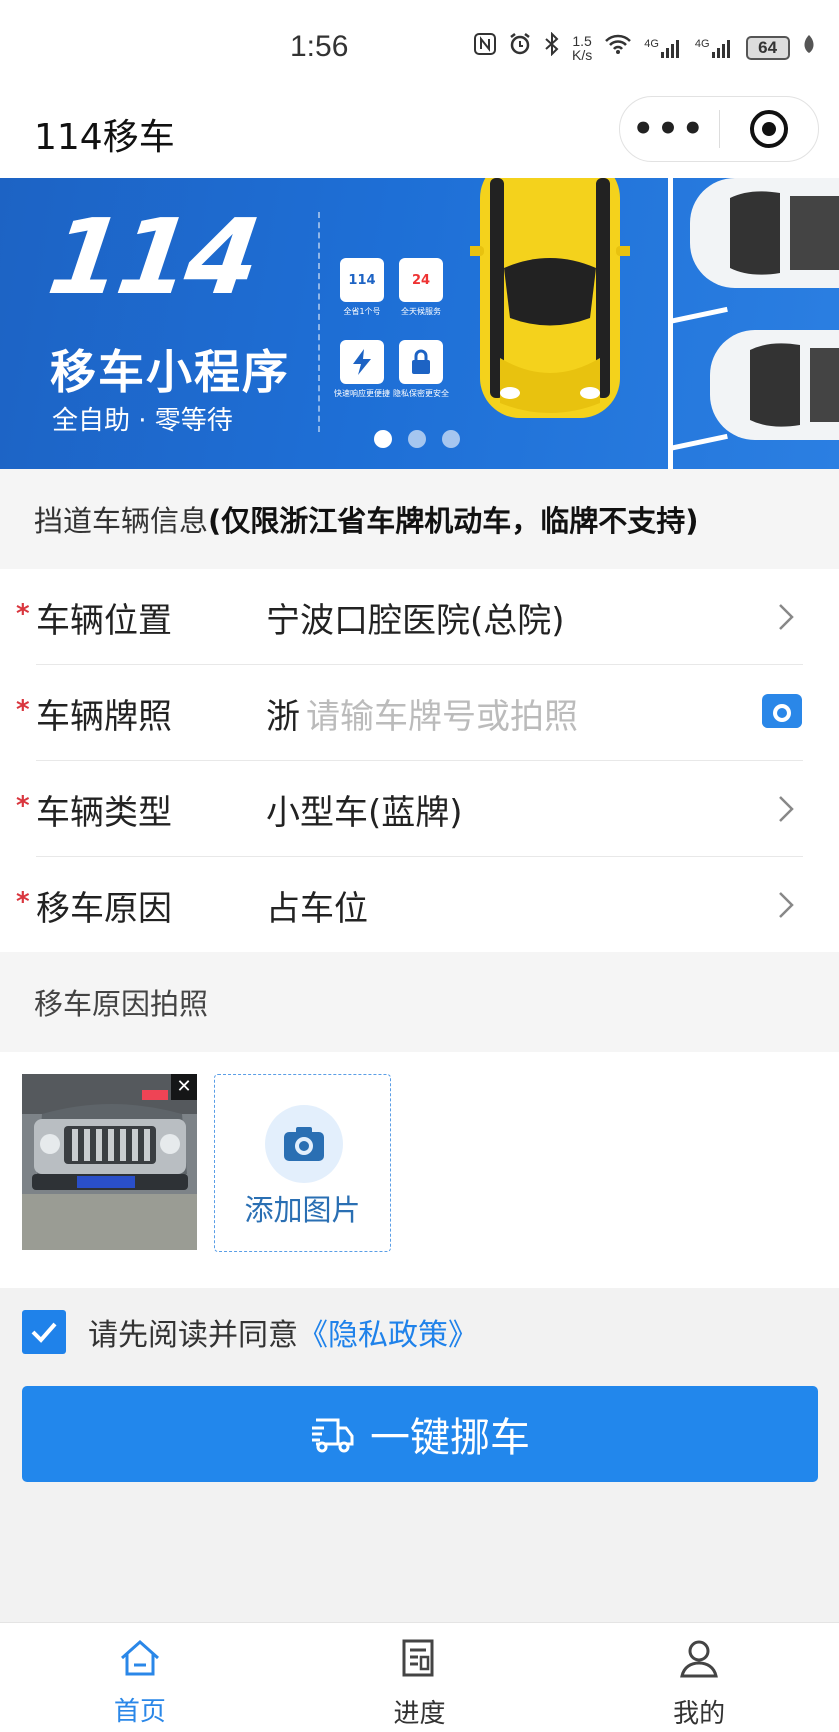 The height and width of the screenshot is (1732, 839). I want to click on target-icon, so click(768, 129).